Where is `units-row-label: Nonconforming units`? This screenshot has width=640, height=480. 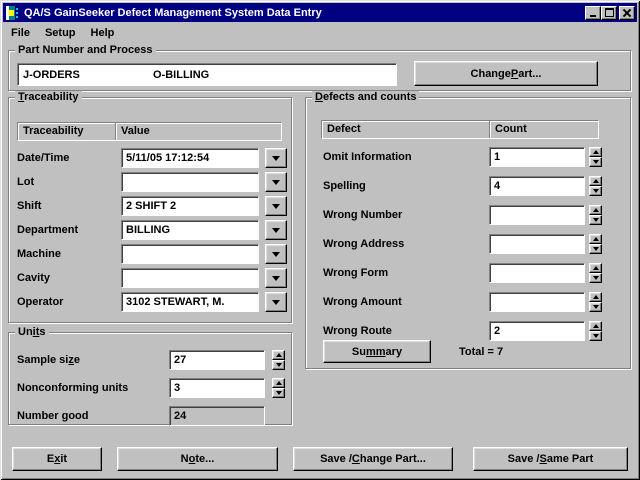
units-row-label: Nonconforming units is located at coordinates (73, 388).